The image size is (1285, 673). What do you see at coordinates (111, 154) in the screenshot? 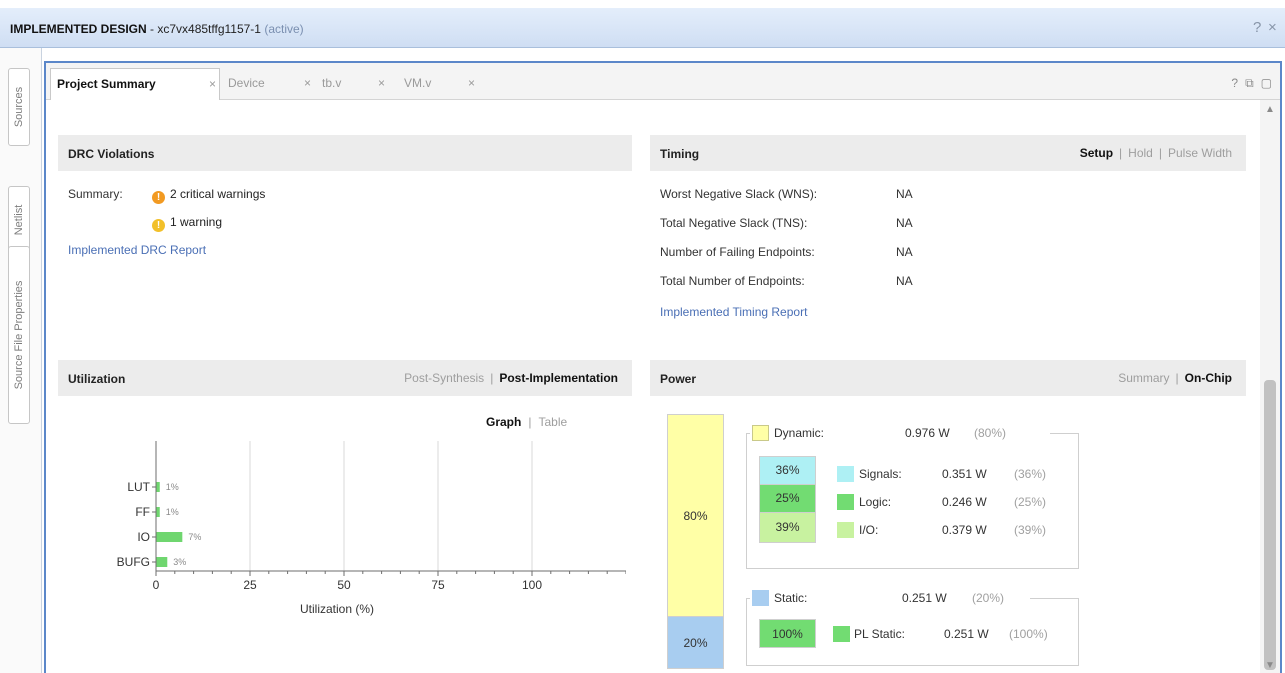
I see `drc-title: DRC Violations` at bounding box center [111, 154].